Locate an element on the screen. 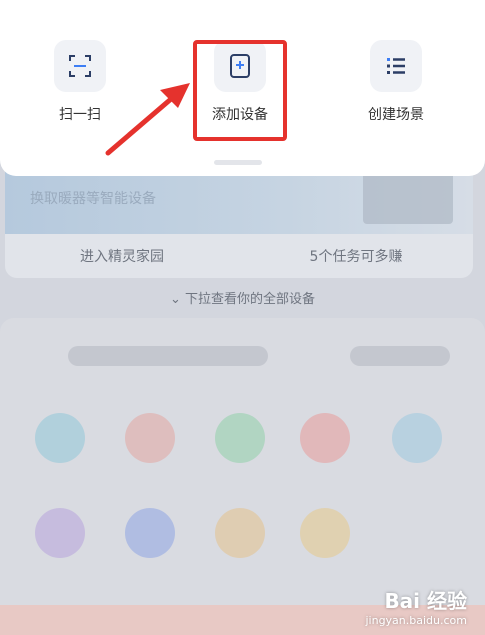  pointer-arrow-icon is located at coordinates (147, 119).